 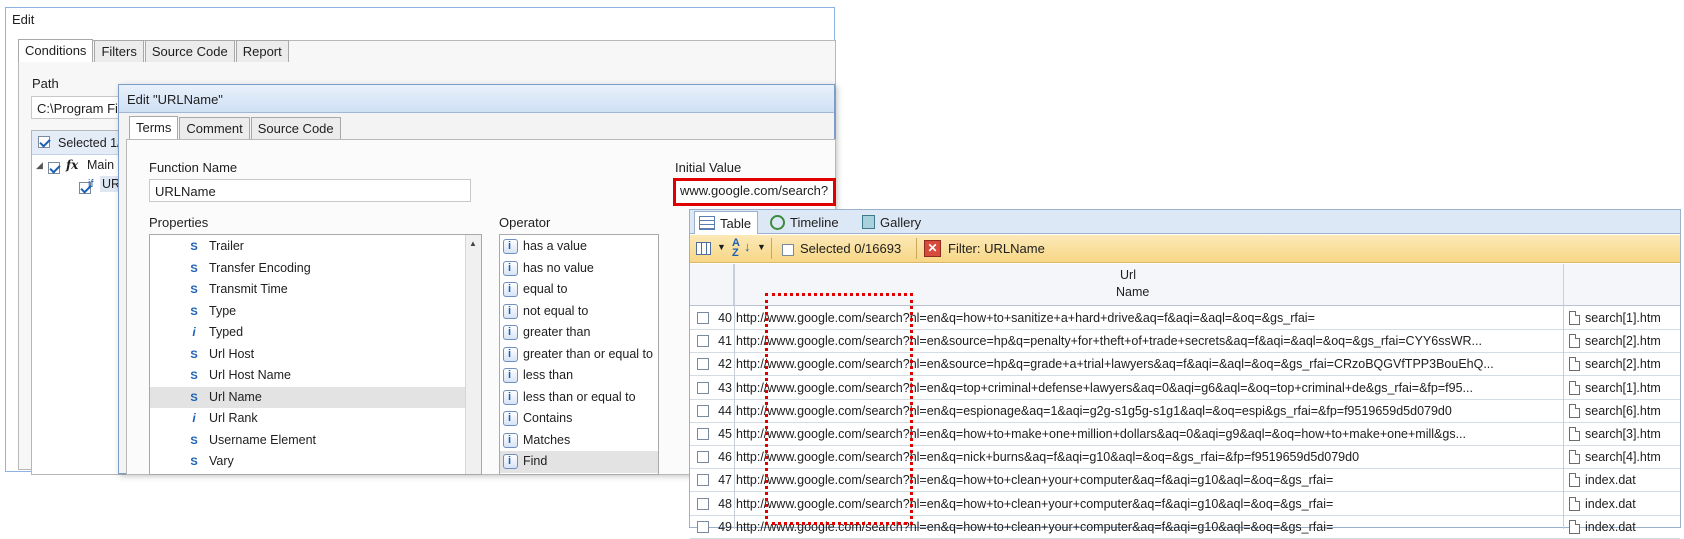 What do you see at coordinates (334, 462) in the screenshot?
I see `property-item: S Vary` at bounding box center [334, 462].